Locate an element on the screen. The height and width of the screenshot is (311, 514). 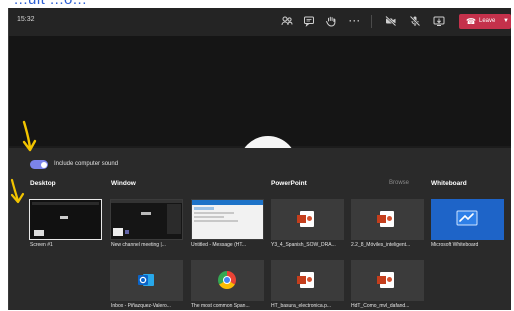
share-tile-chrome is located at coordinates (227, 280).